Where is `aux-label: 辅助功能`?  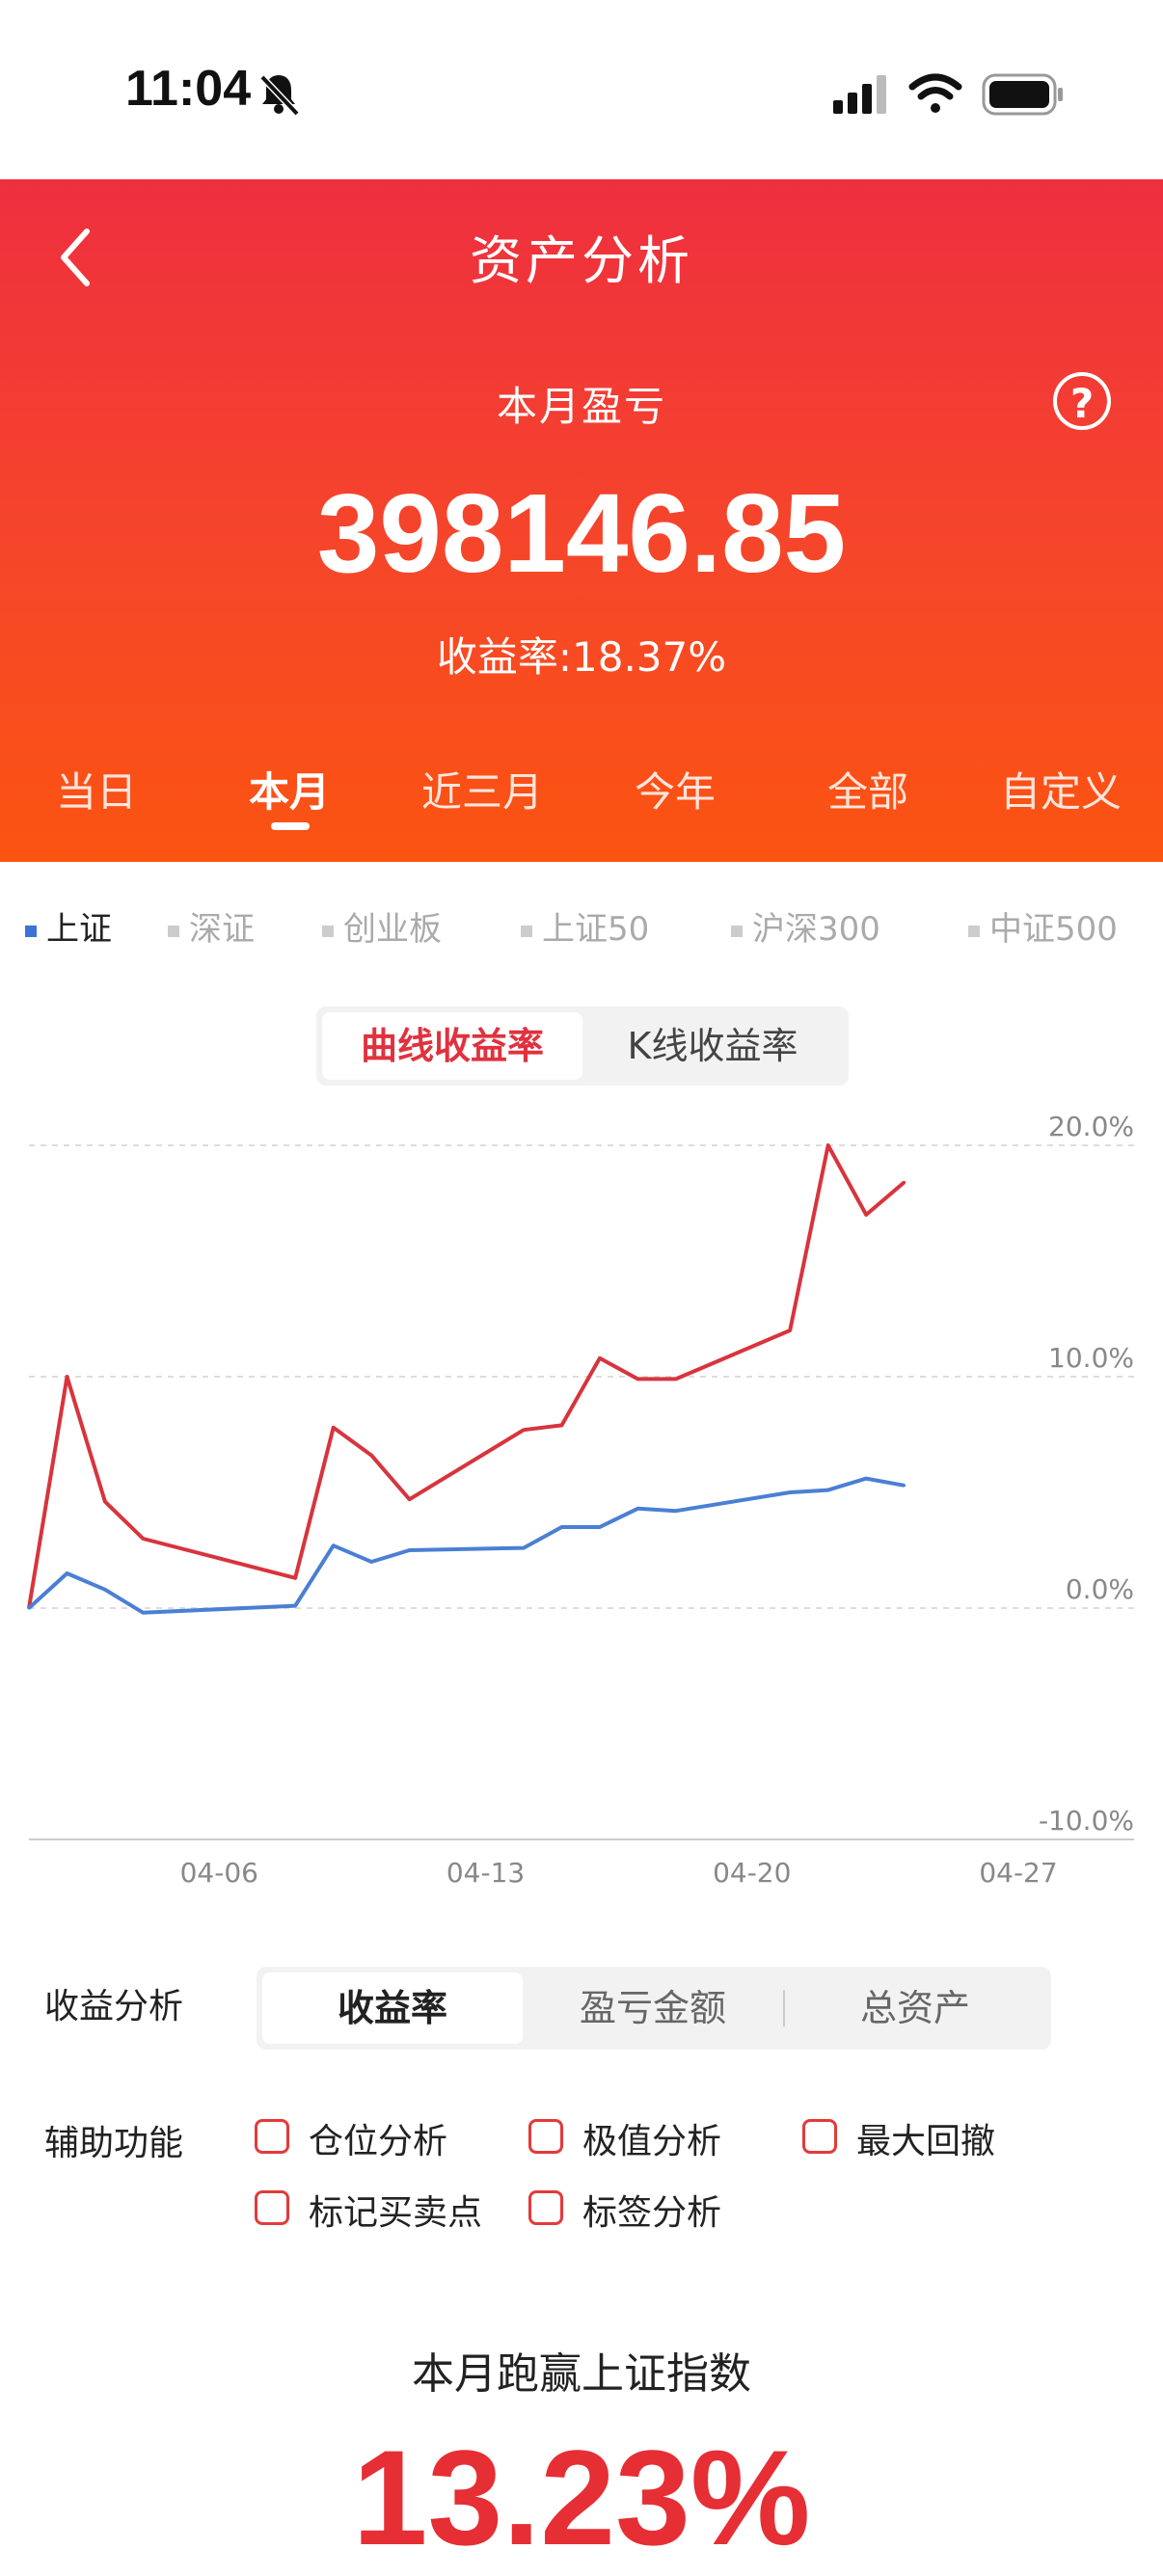
aux-label: 辅助功能 is located at coordinates (114, 2143).